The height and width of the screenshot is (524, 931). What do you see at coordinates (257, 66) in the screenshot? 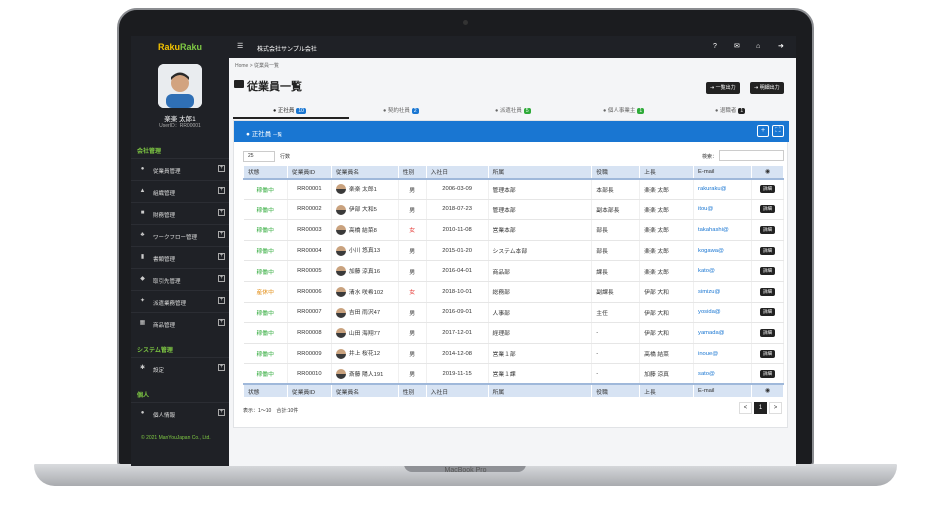
I see `breadcrumb: Home > 従業員一覧` at bounding box center [257, 66].